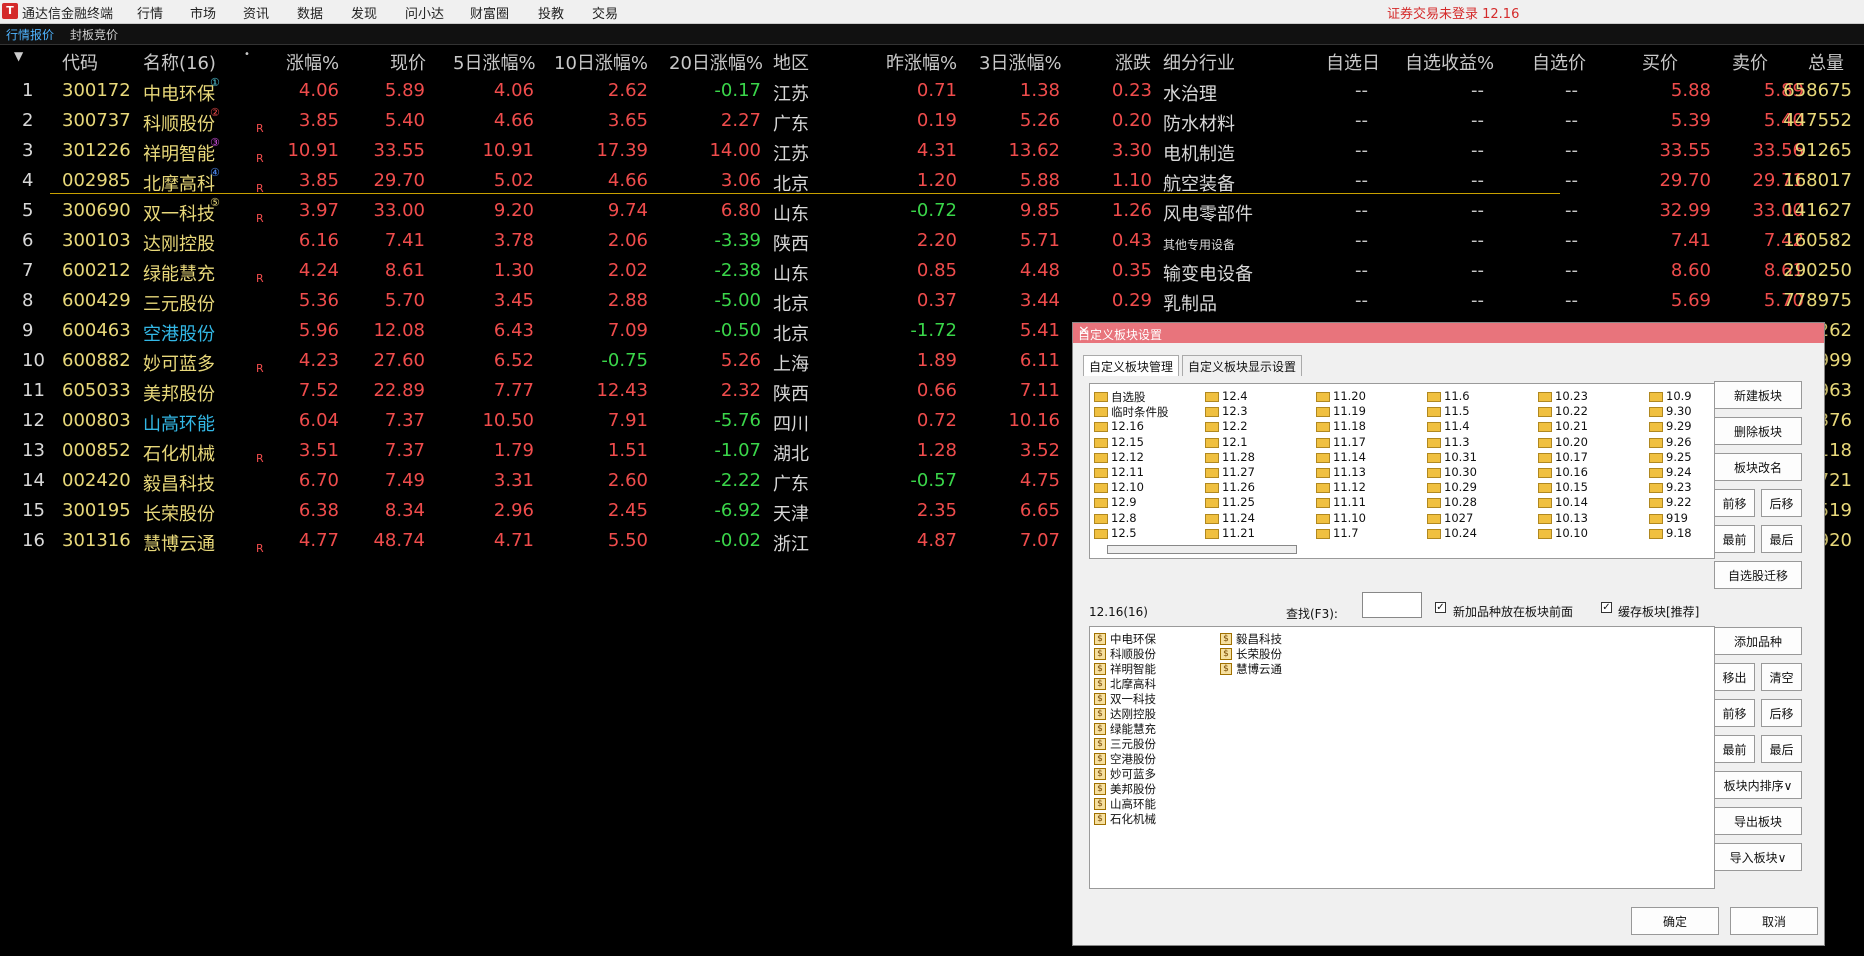 The height and width of the screenshot is (956, 1864). What do you see at coordinates (1349, 411) in the screenshot?
I see `block-folder-item: 11.19` at bounding box center [1349, 411].